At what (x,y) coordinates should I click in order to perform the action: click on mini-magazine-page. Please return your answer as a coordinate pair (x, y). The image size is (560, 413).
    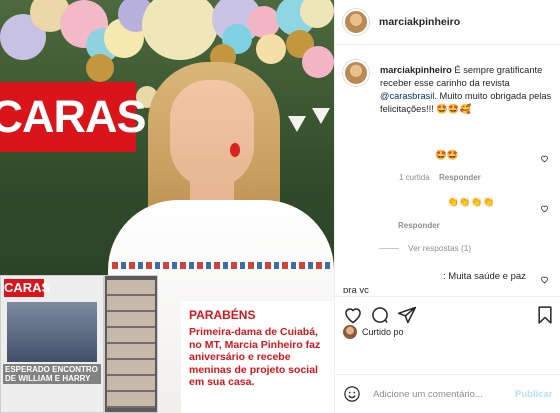
    Looking at the image, I should click on (131, 344).